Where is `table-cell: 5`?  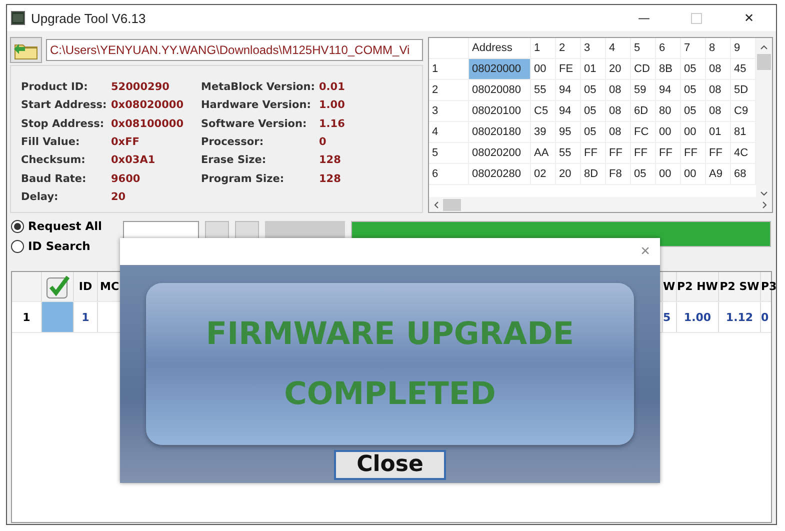 table-cell: 5 is located at coordinates (670, 317).